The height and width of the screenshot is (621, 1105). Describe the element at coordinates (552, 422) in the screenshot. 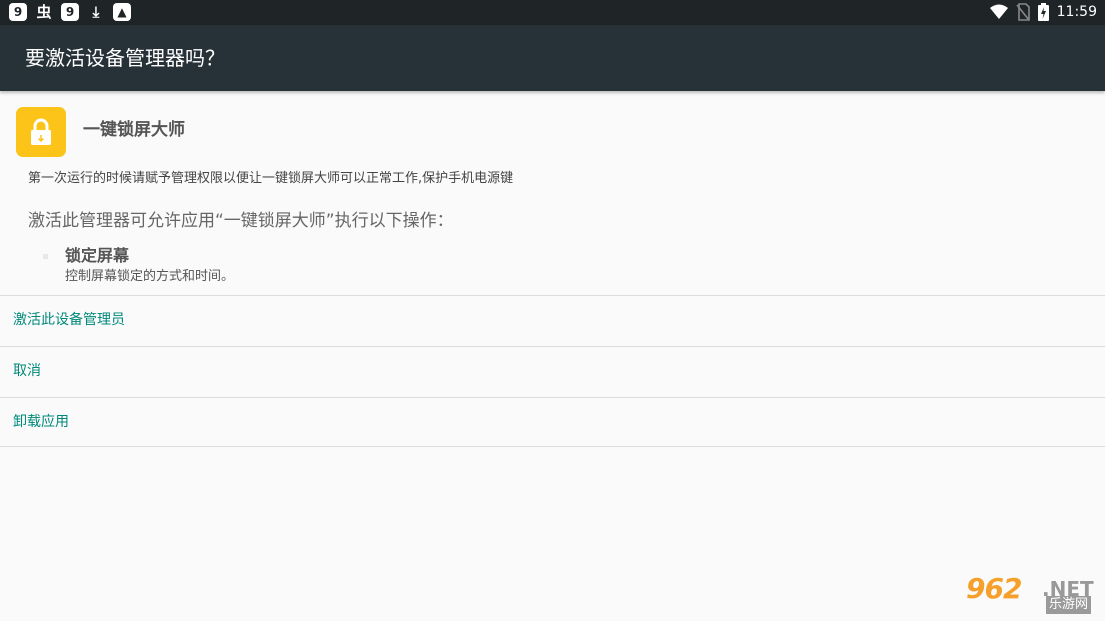

I see `uninstall-app-button: 卸载应用` at that location.